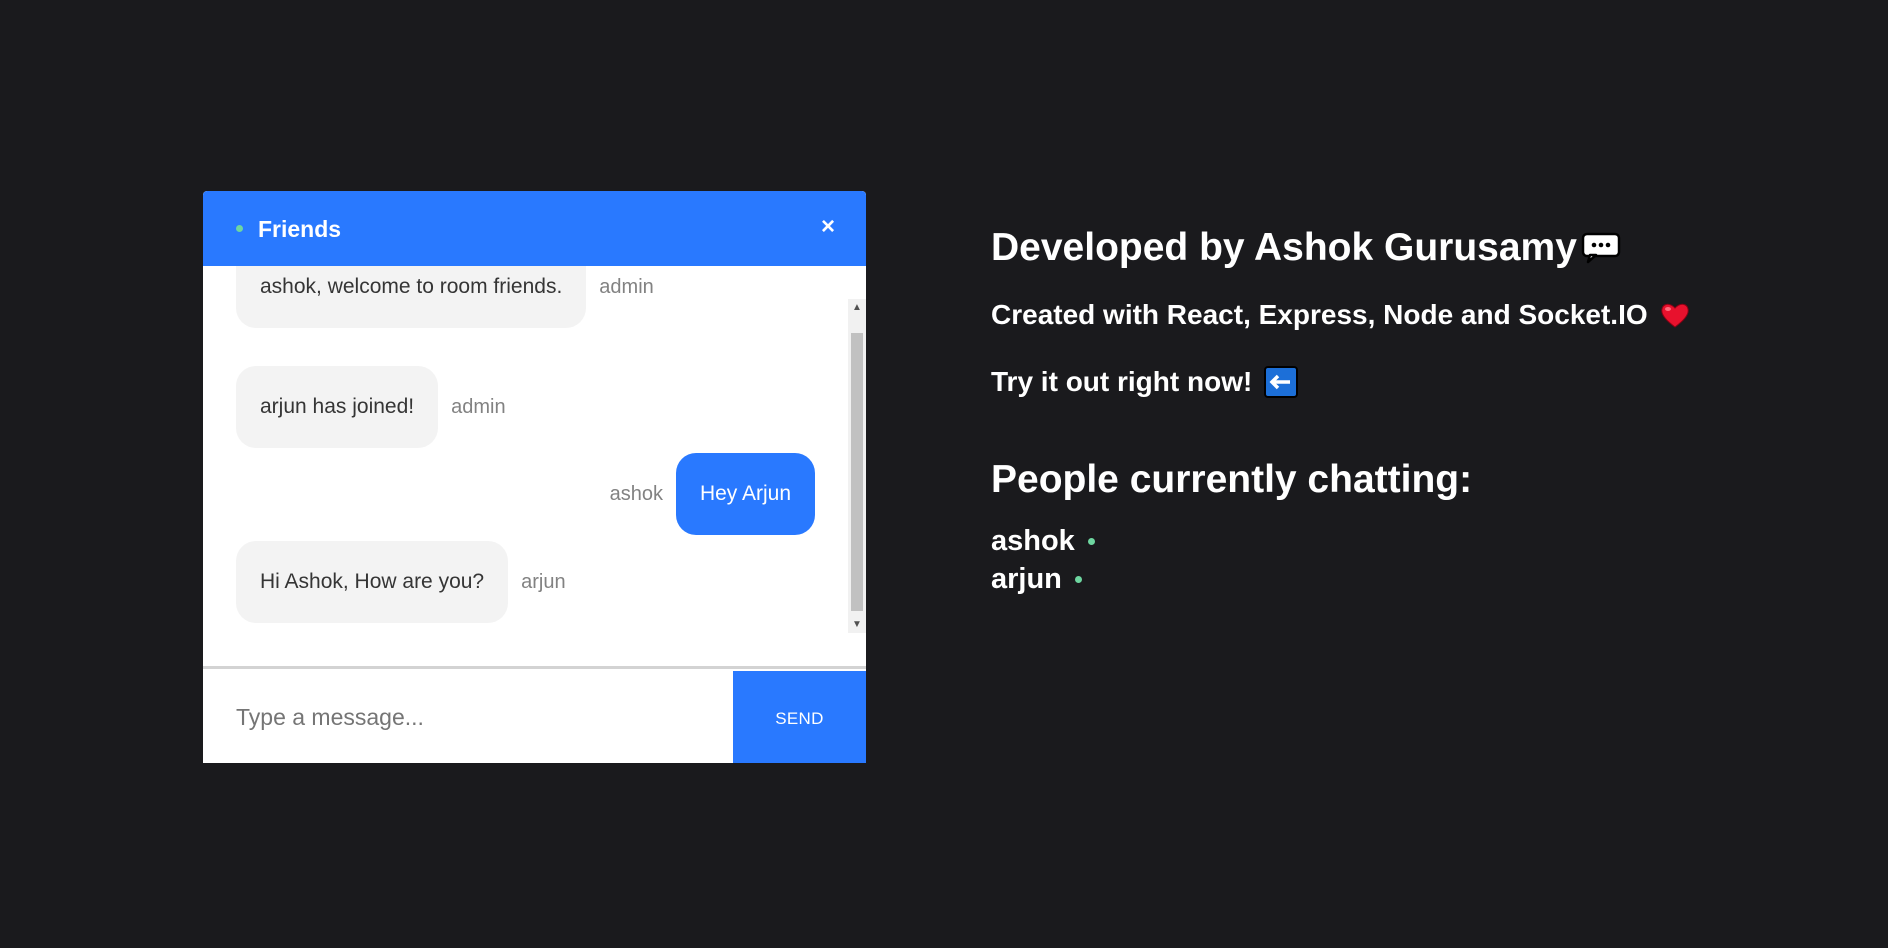 Image resolution: width=1888 pixels, height=948 pixels. What do you see at coordinates (1026, 578) in the screenshot?
I see `person-name: arjun` at bounding box center [1026, 578].